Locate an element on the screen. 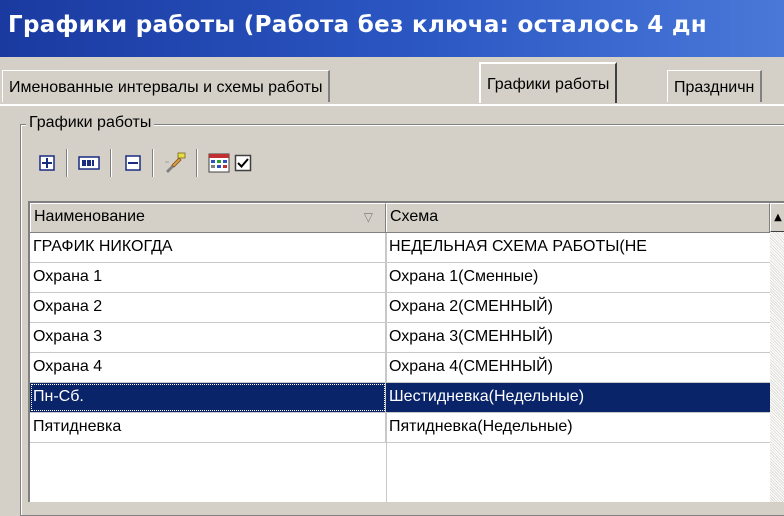 This screenshot has width=784, height=516. tab-holidays: Праздничн is located at coordinates (715, 86).